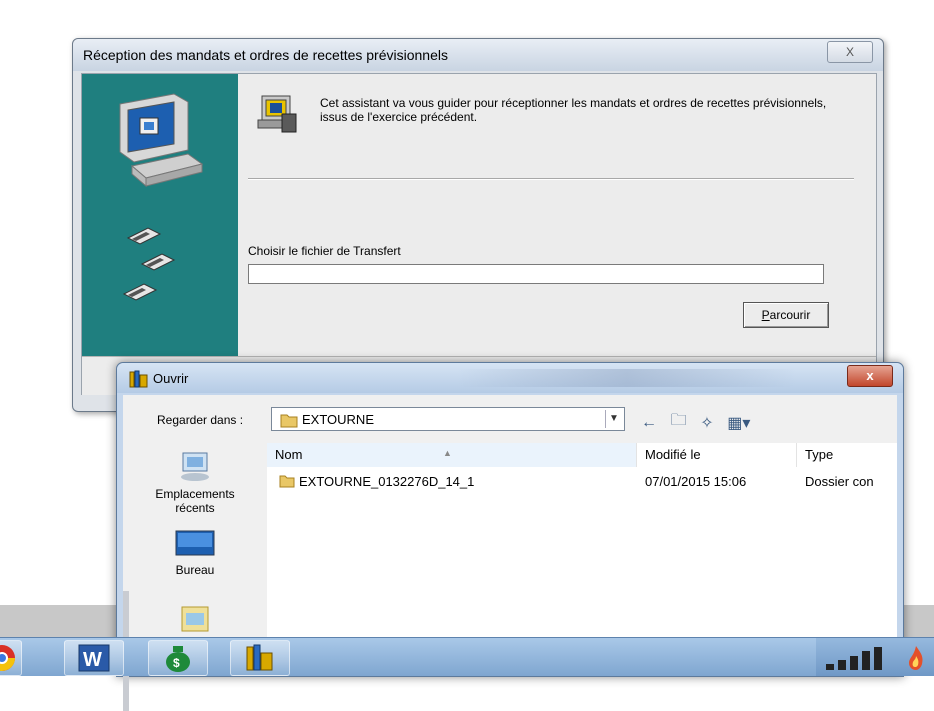 Image resolution: width=934 pixels, height=711 pixels. What do you see at coordinates (195, 508) in the screenshot?
I see `place-recent-label-2: récents` at bounding box center [195, 508].